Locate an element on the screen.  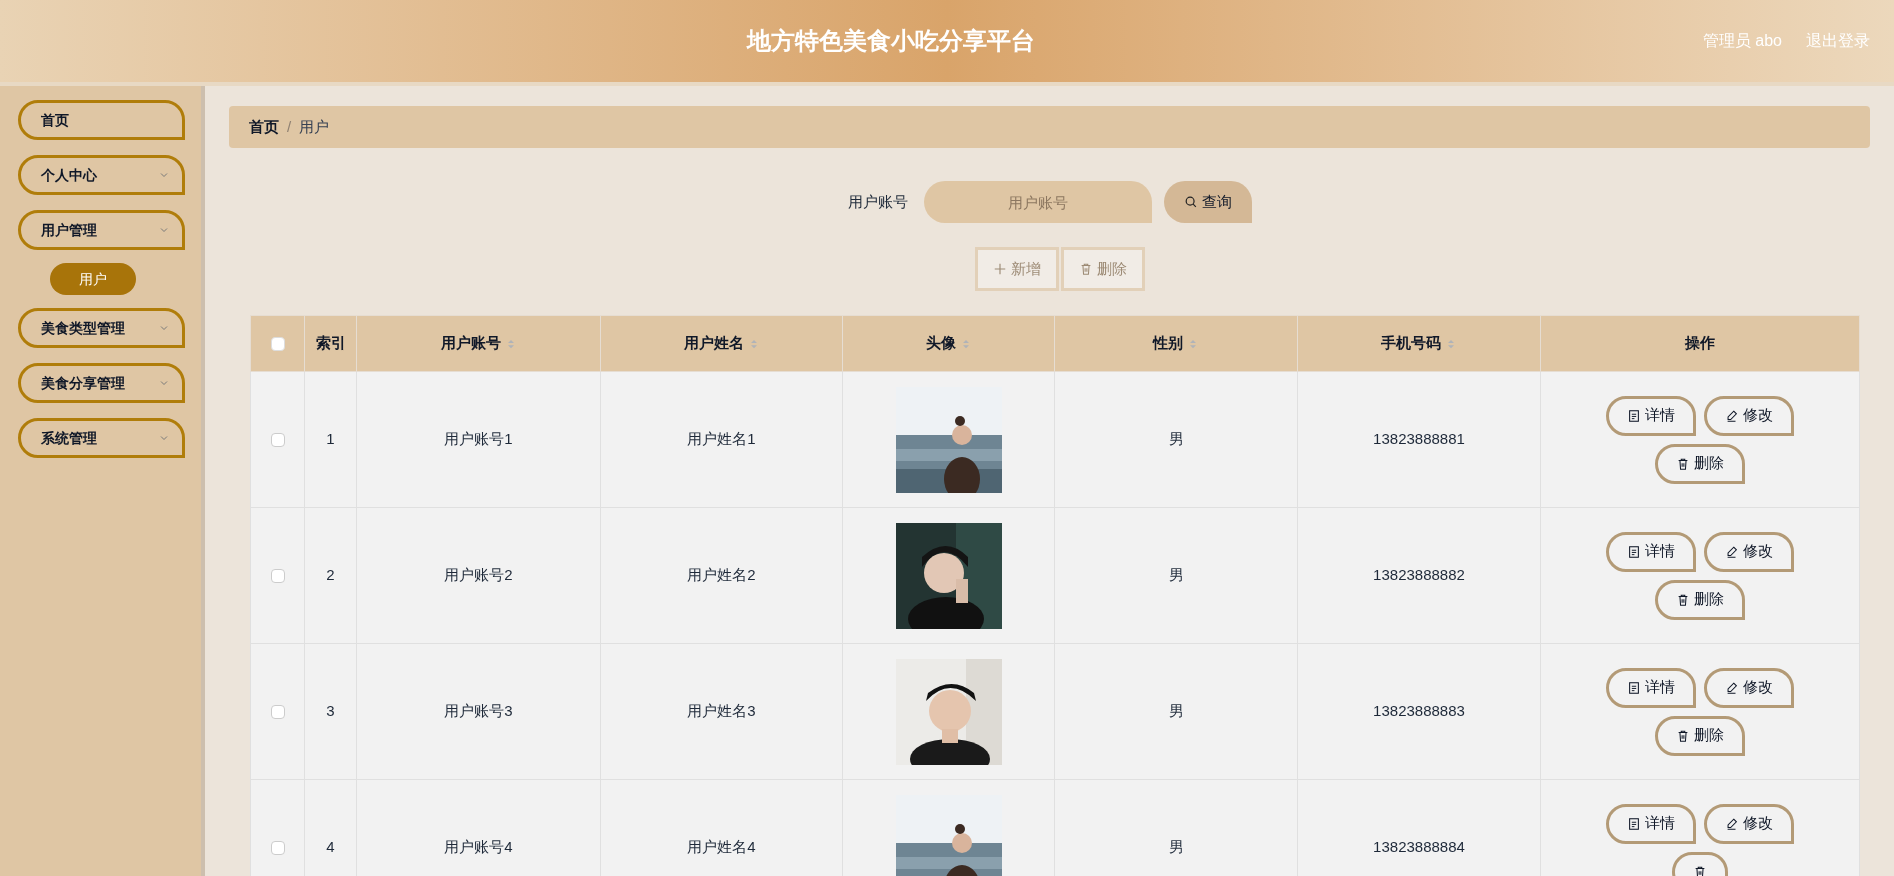
sidebar-item: 首页 is located at coordinates (101, 120).